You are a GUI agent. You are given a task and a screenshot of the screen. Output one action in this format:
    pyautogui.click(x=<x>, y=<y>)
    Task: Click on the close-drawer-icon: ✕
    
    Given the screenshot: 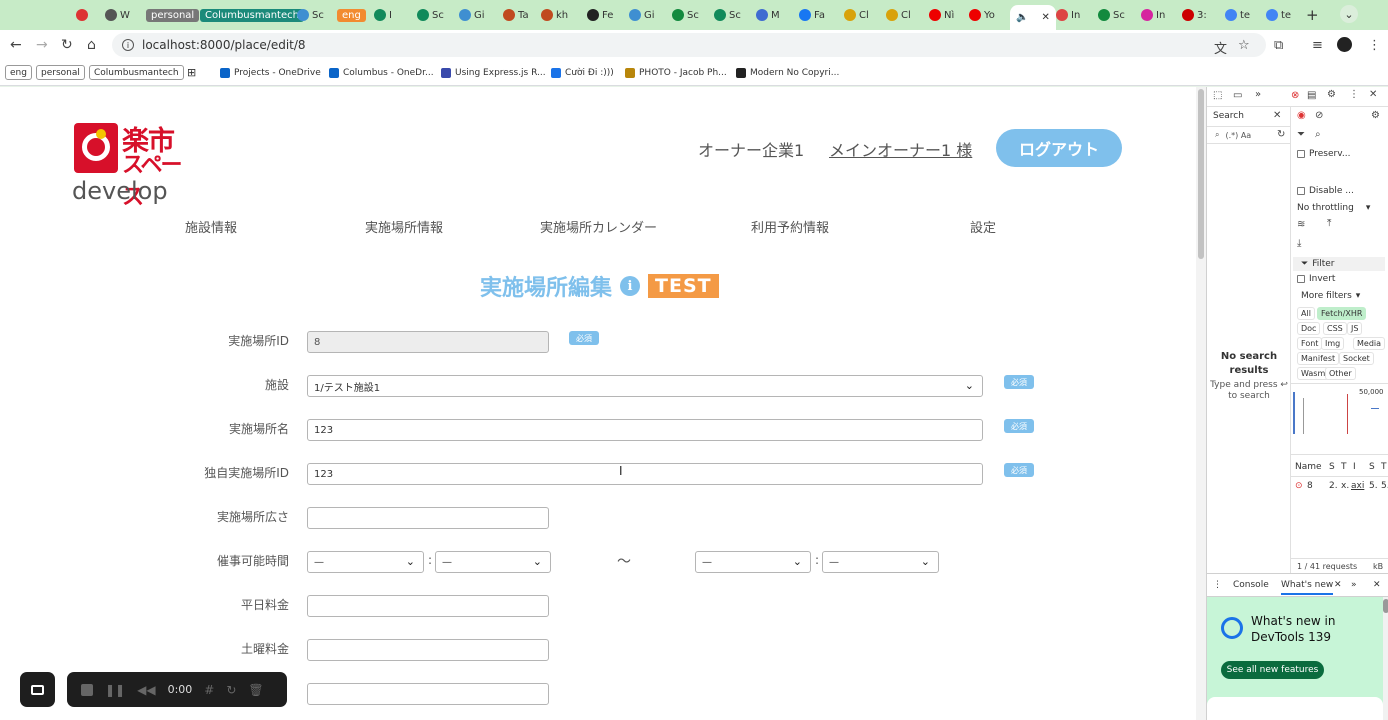 What is the action you would take?
    pyautogui.click(x=1377, y=585)
    